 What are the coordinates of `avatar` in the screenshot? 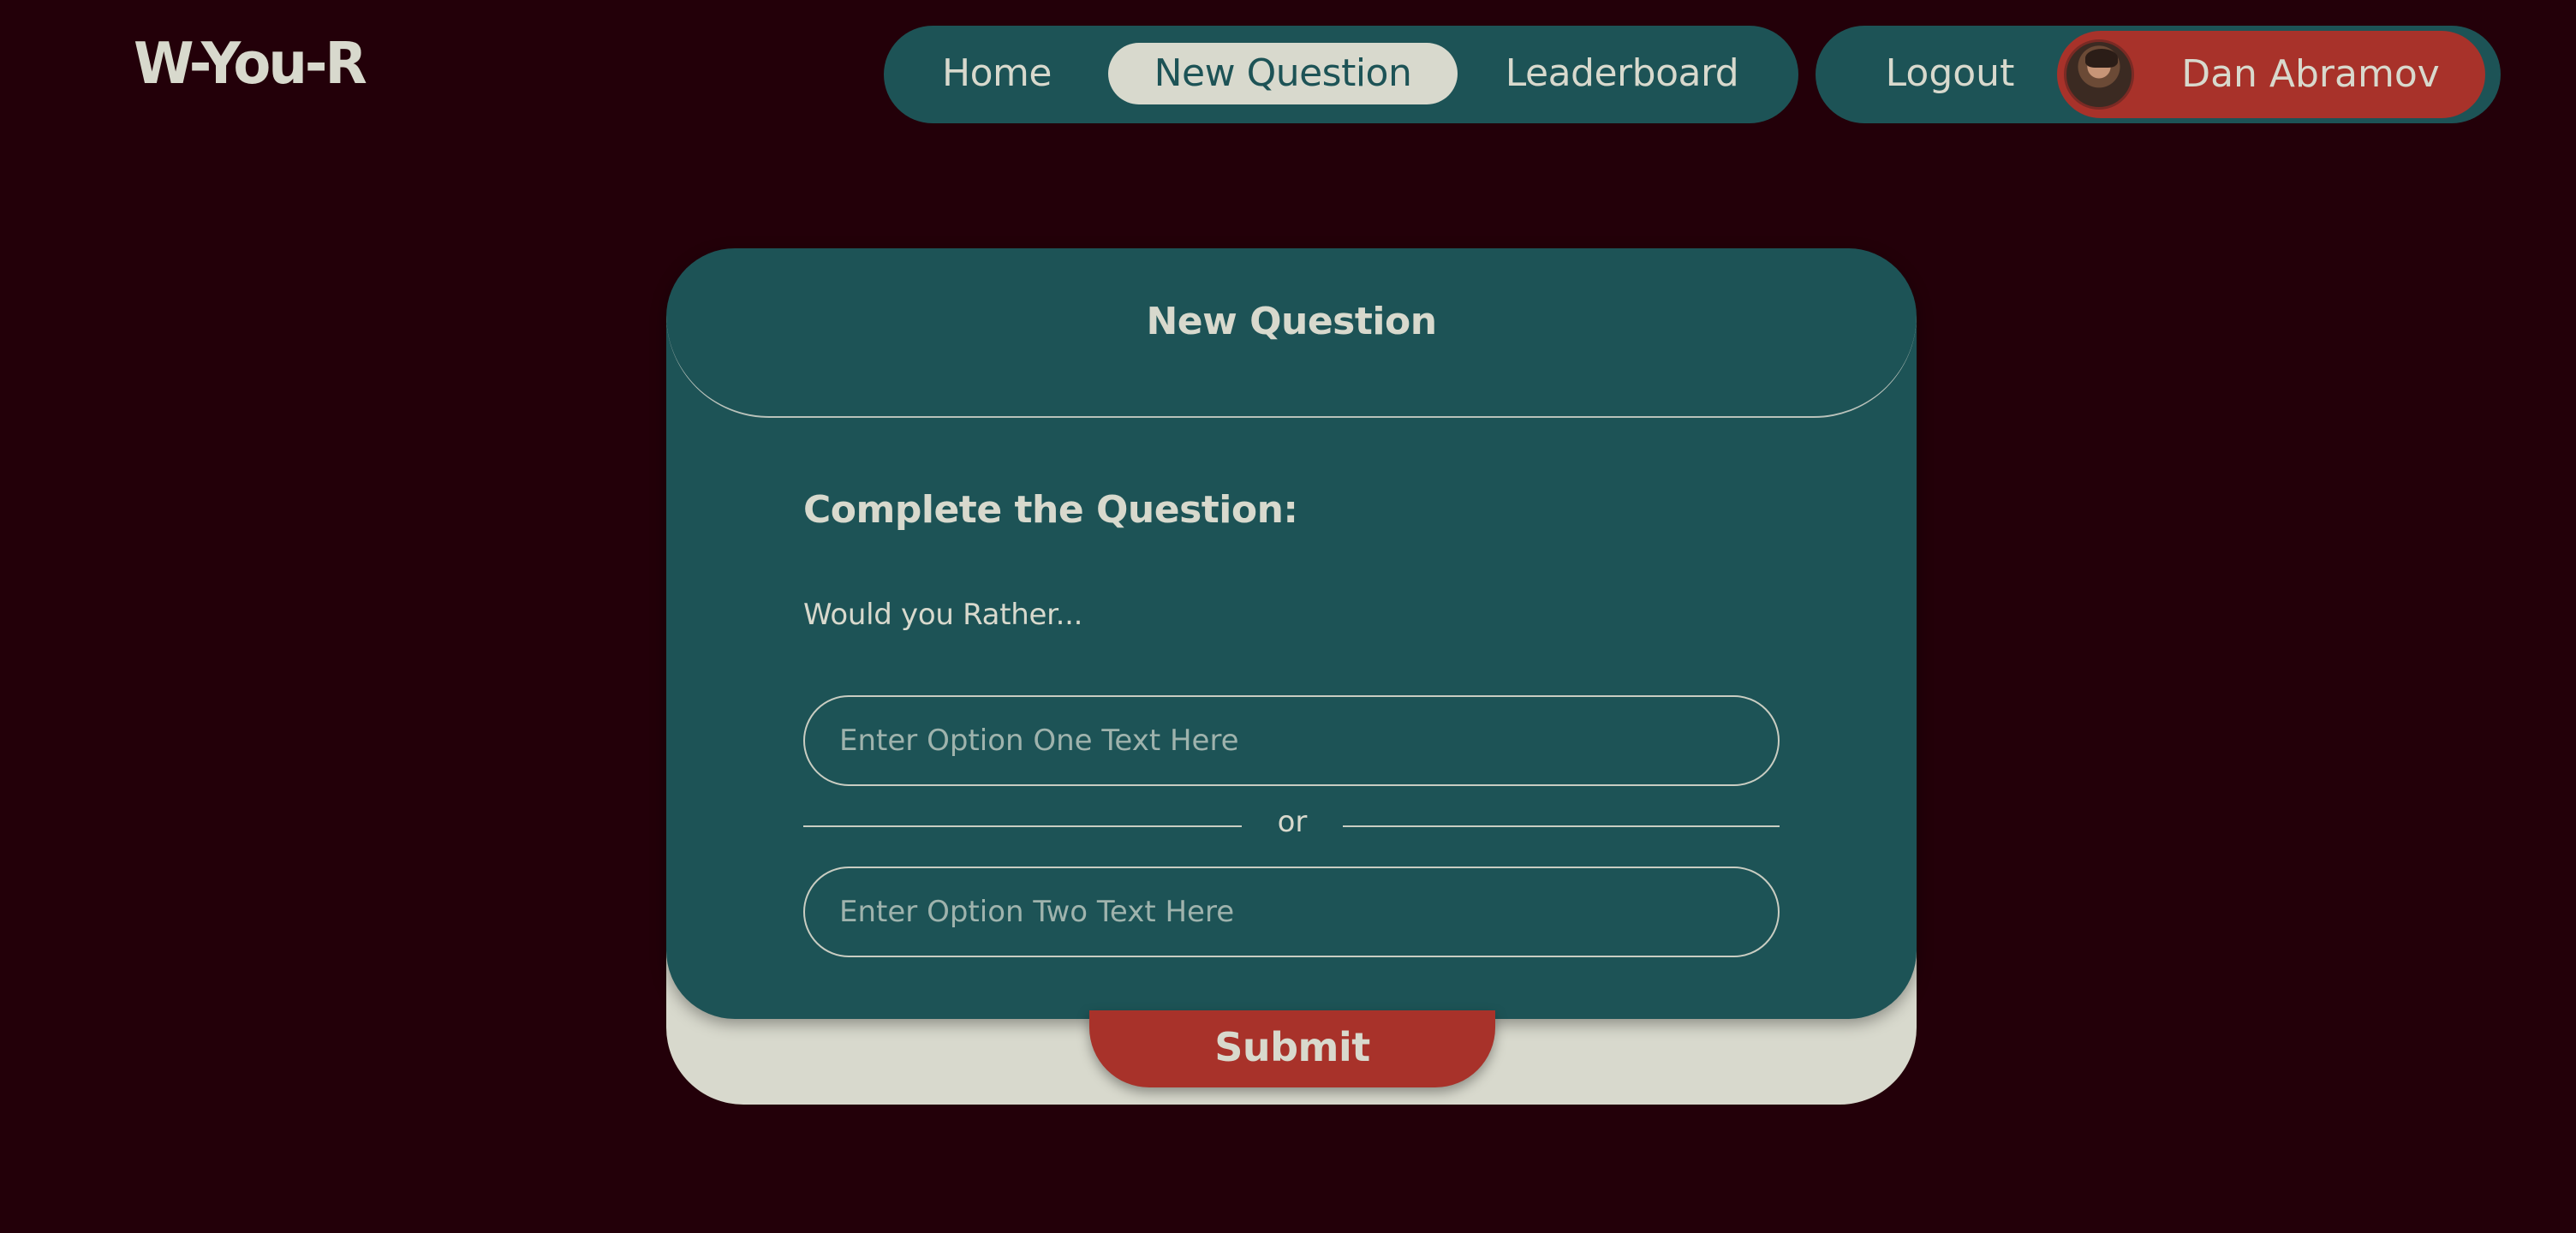 It's located at (2099, 74).